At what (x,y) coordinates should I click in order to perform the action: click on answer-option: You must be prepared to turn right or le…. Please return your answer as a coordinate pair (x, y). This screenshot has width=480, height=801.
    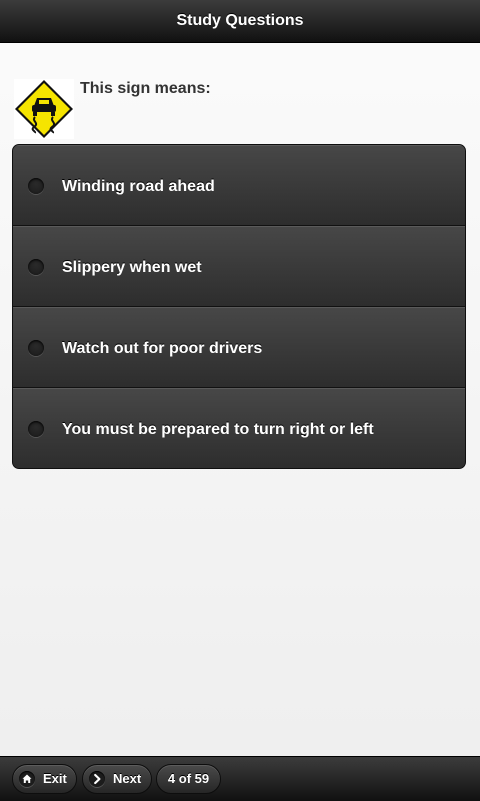
    Looking at the image, I should click on (239, 428).